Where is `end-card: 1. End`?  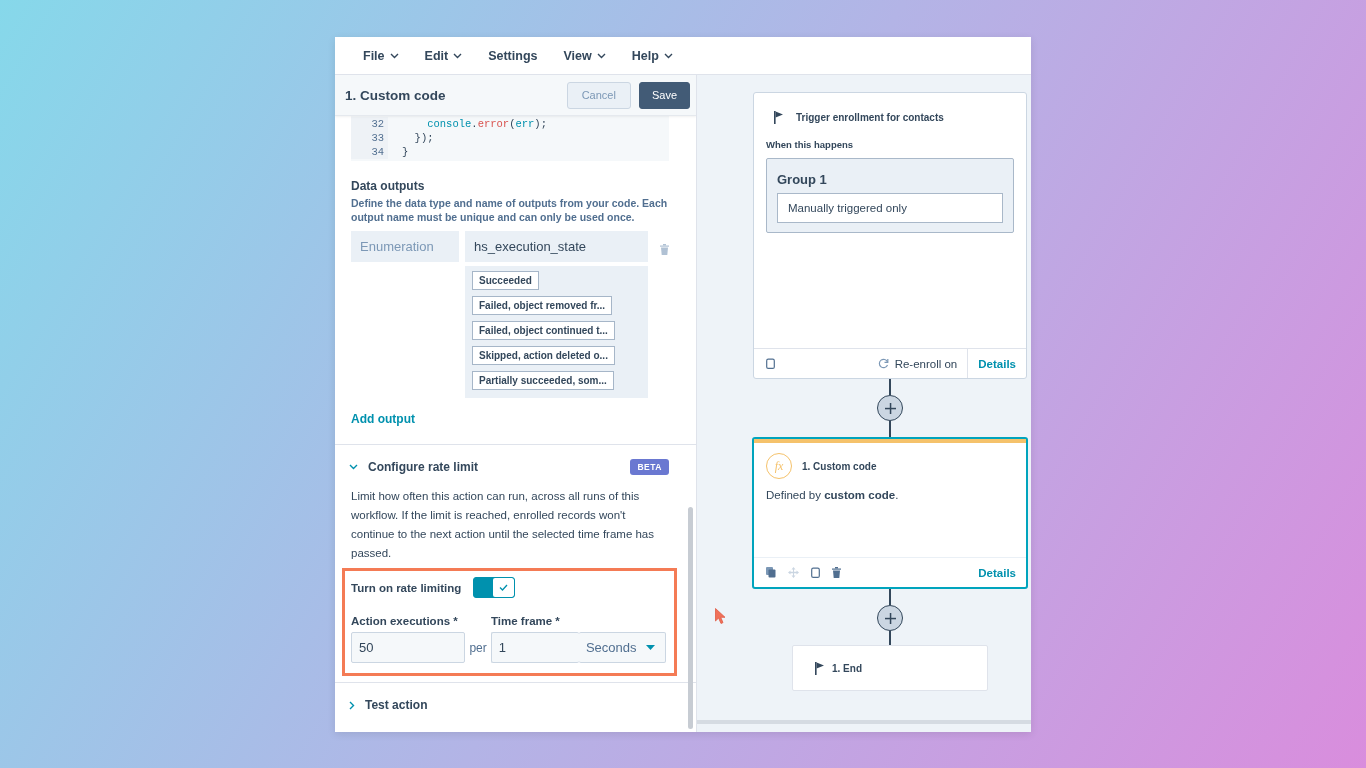
end-card: 1. End is located at coordinates (890, 668).